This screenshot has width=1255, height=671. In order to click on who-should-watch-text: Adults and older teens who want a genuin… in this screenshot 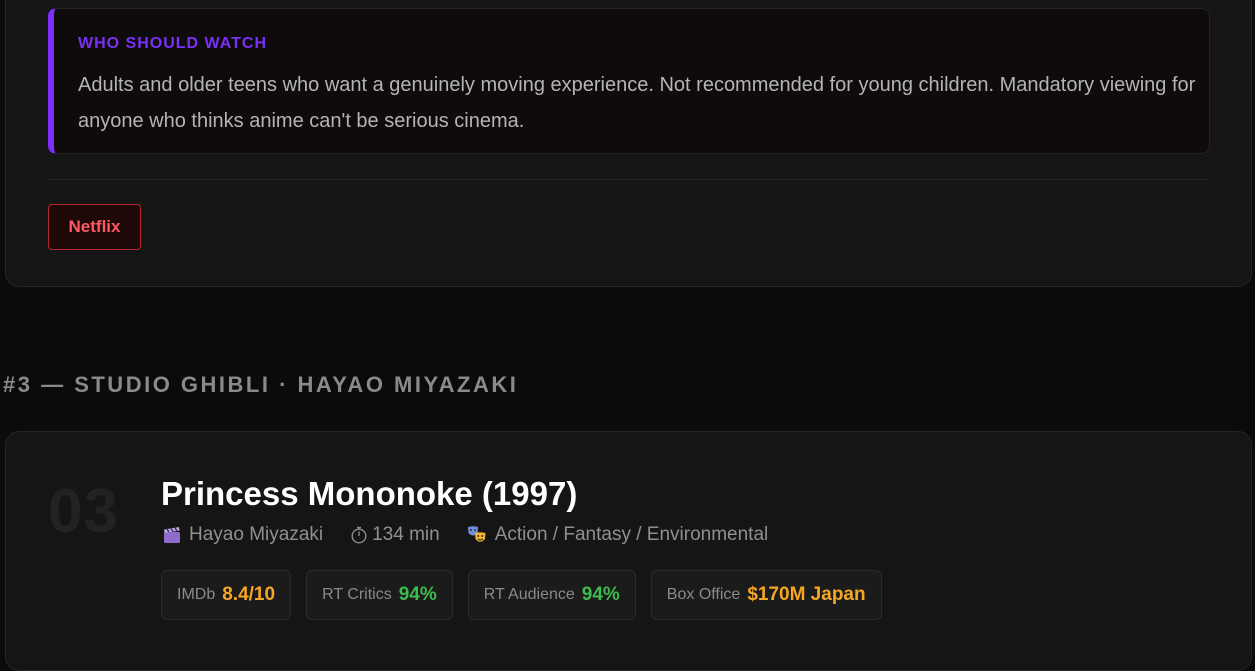, I will do `click(637, 103)`.